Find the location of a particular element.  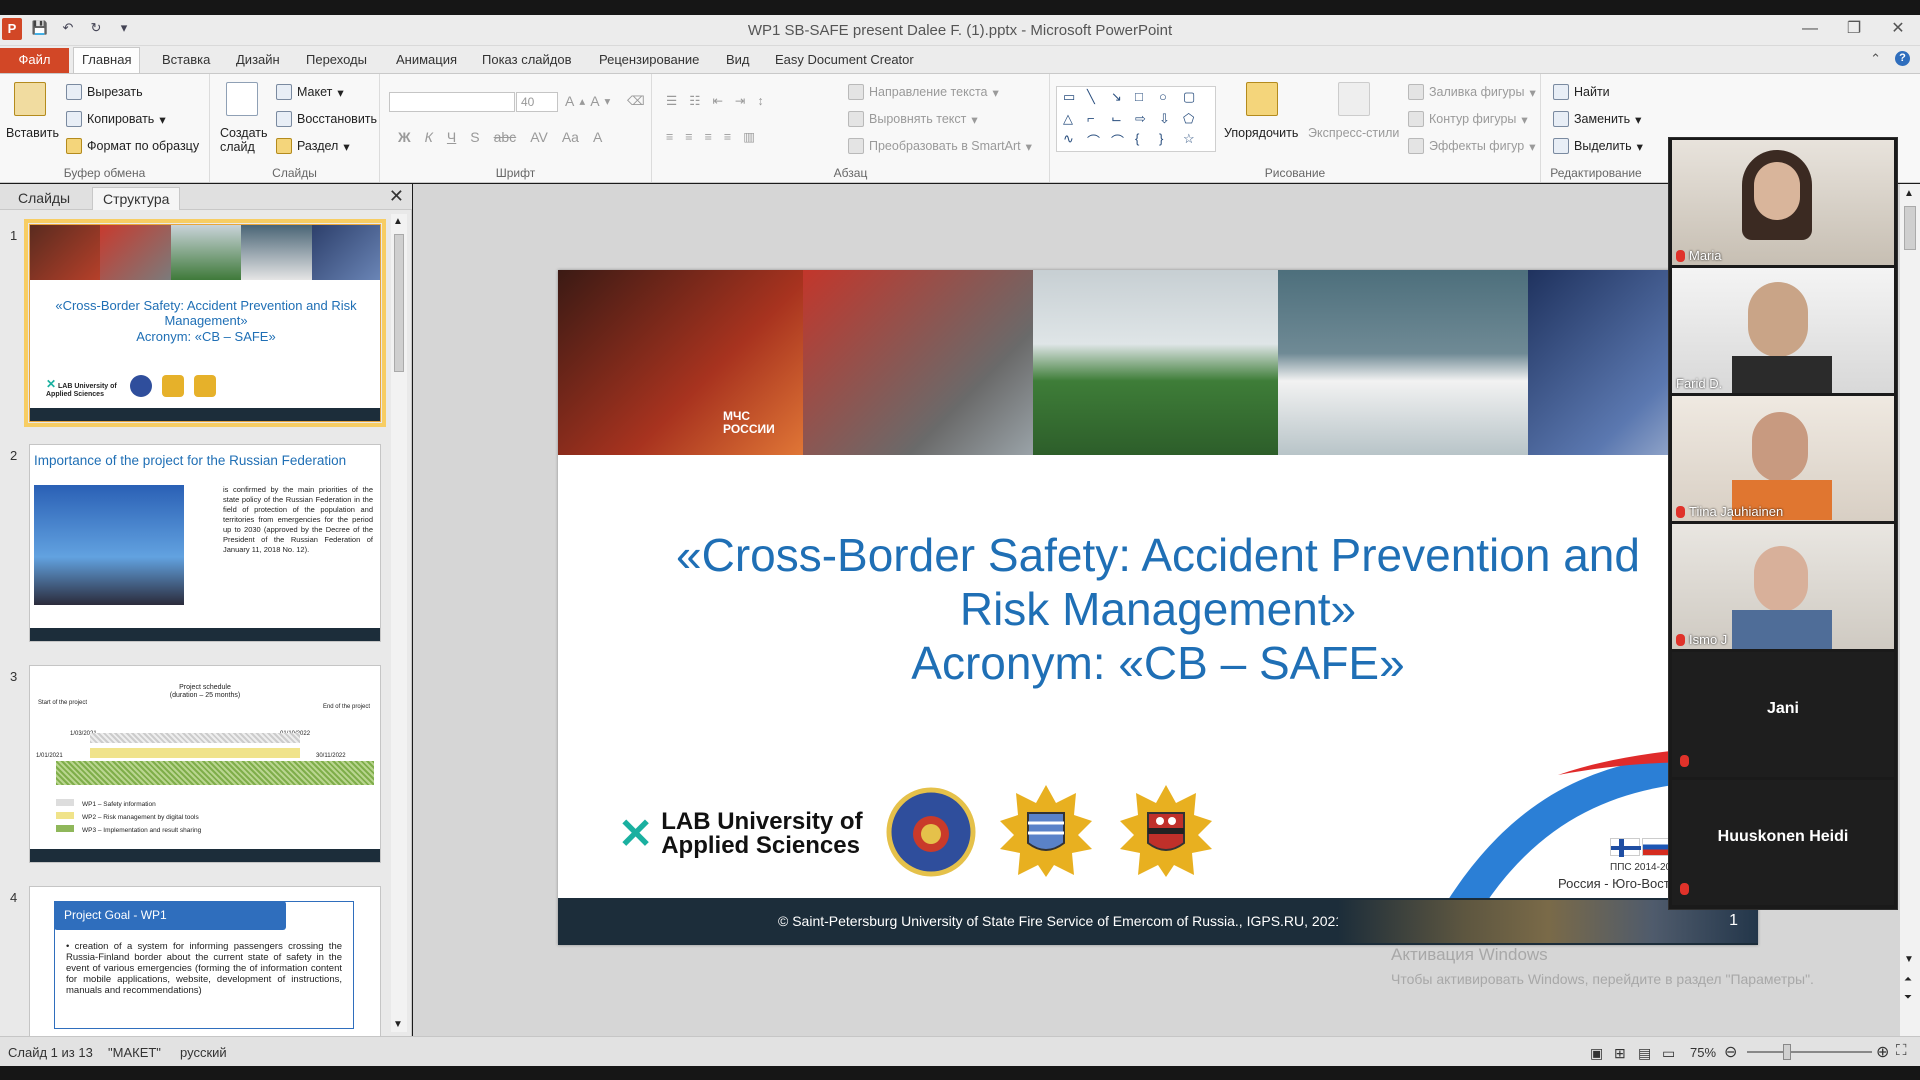

close-panel-icon: ✕ is located at coordinates (396, 196).